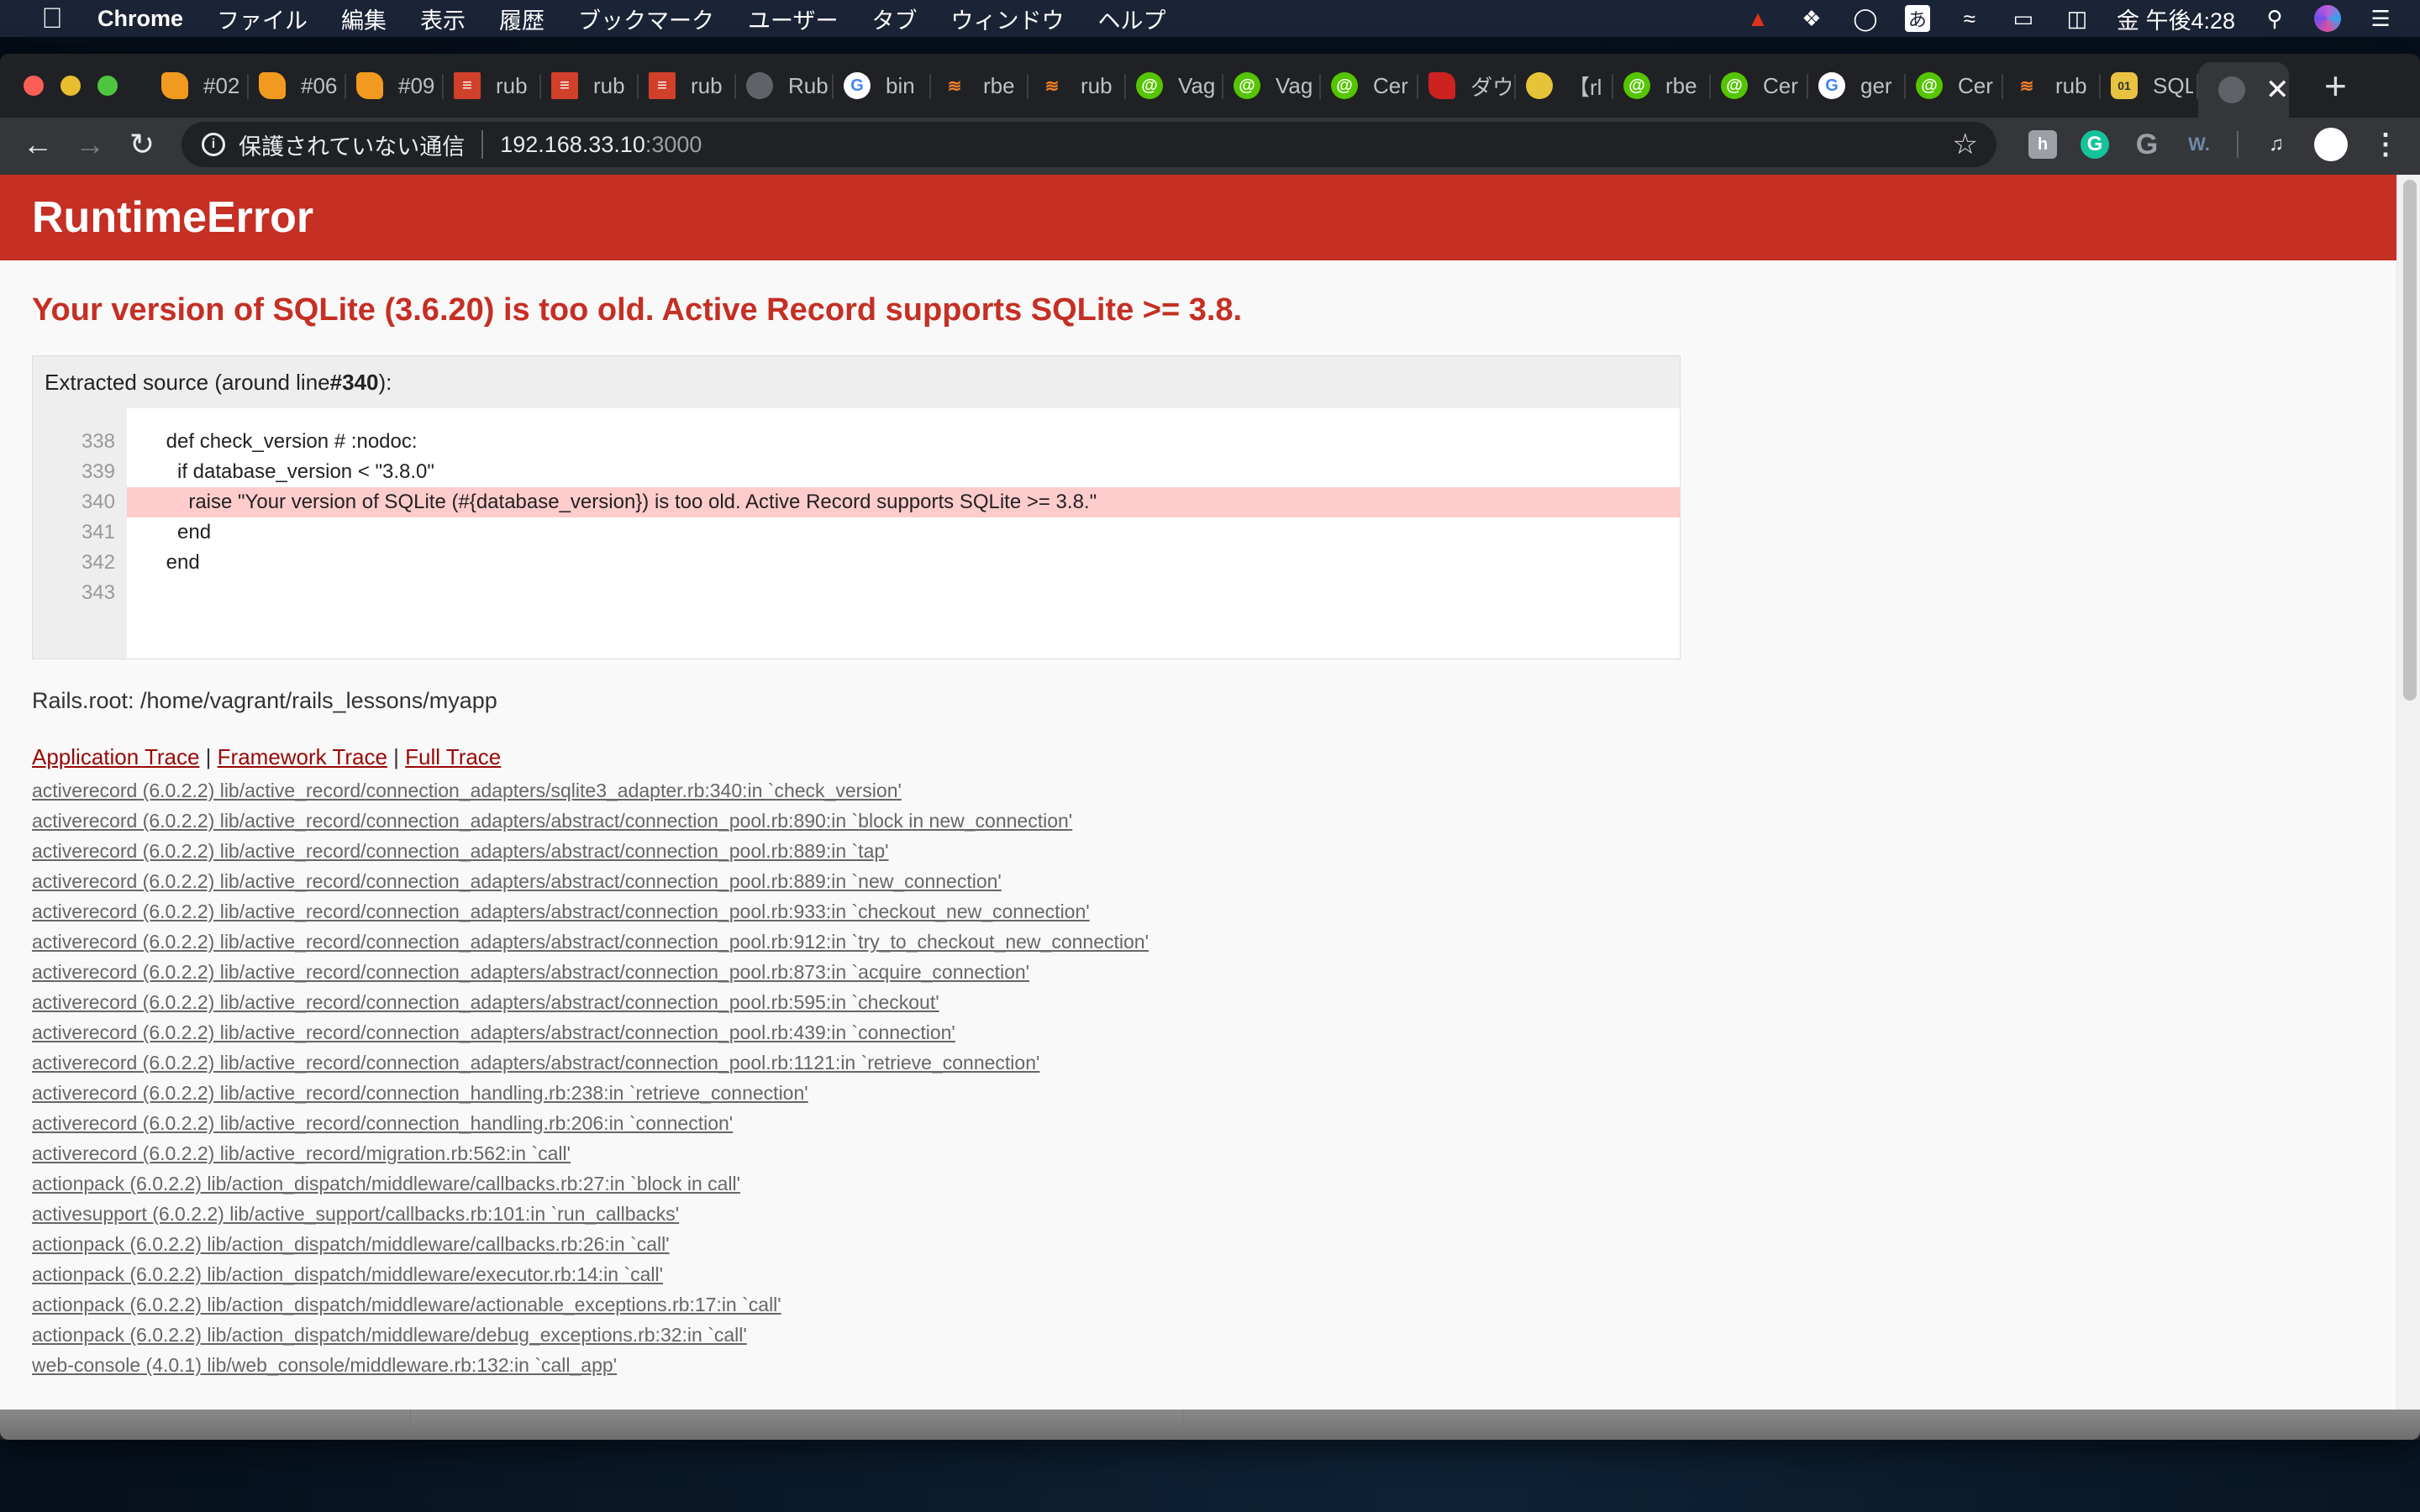  I want to click on page-scrollbar, so click(2408, 792).